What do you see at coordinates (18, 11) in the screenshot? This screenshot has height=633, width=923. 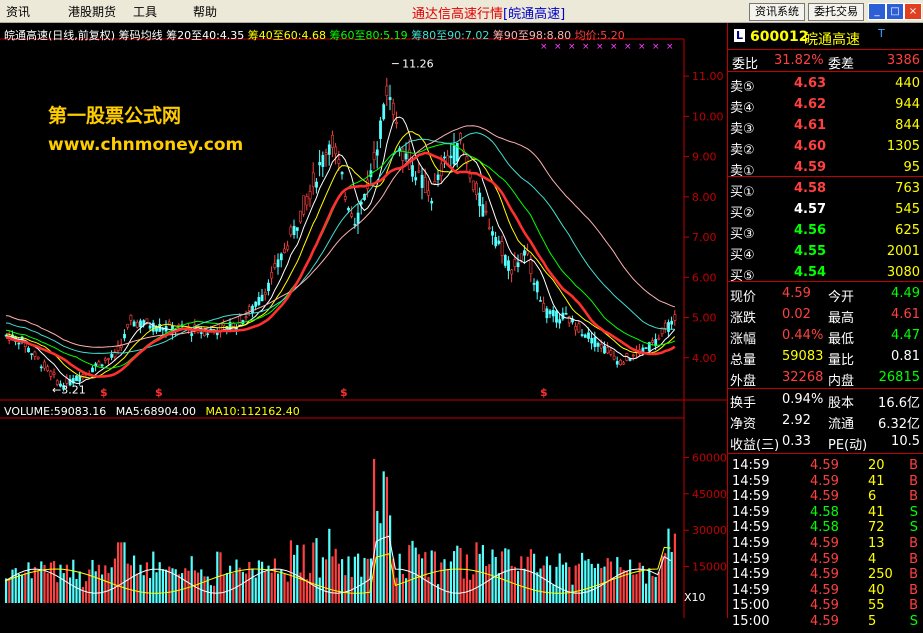 I see `menu-news: 资讯` at bounding box center [18, 11].